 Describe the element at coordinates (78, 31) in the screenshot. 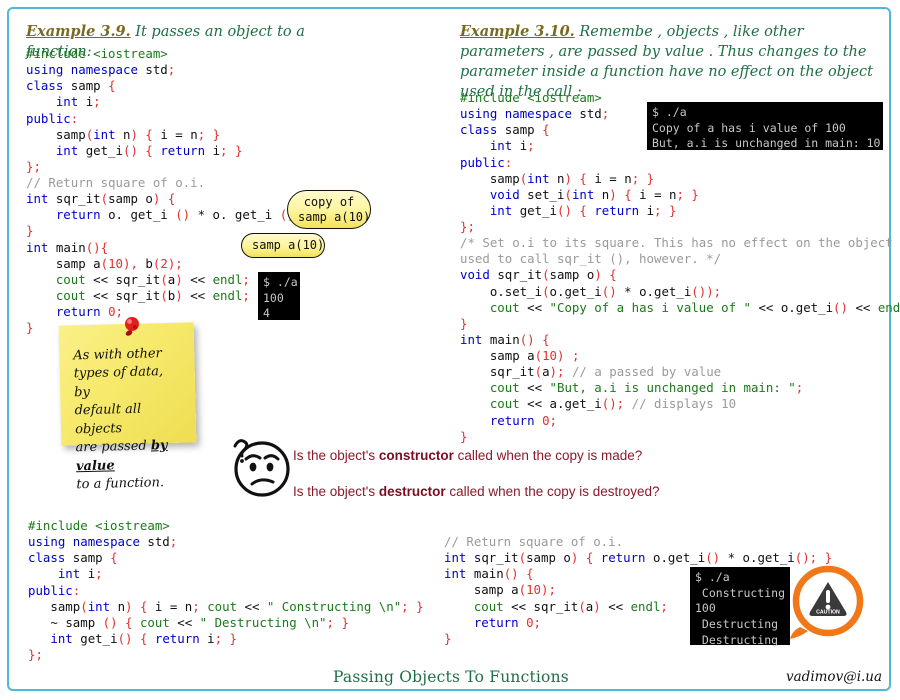

I see `example-3-9-label: Example 3.9.` at that location.